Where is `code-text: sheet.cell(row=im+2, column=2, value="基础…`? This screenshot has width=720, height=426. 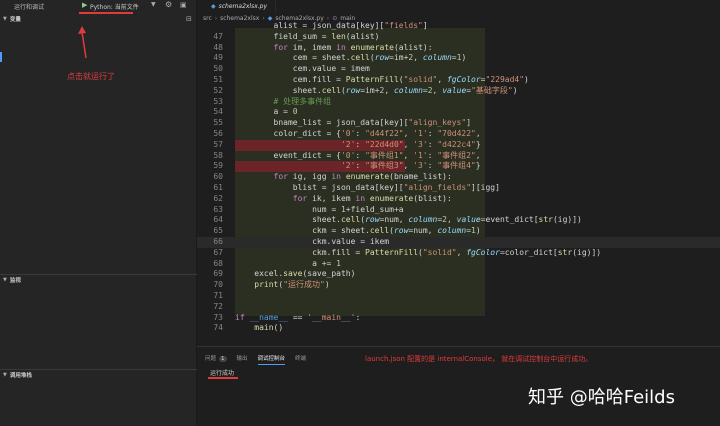 code-text: sheet.cell(row=im+2, column=2, value="基础… is located at coordinates (376, 90).